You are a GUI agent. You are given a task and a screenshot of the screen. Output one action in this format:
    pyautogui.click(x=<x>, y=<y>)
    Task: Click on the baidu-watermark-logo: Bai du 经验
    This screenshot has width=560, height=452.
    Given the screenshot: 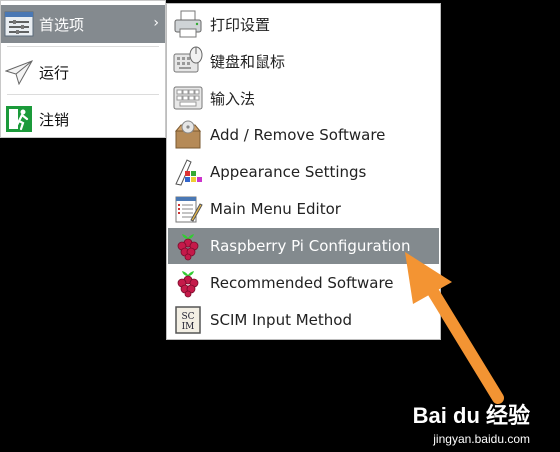 What is the action you would take?
    pyautogui.click(x=471, y=415)
    